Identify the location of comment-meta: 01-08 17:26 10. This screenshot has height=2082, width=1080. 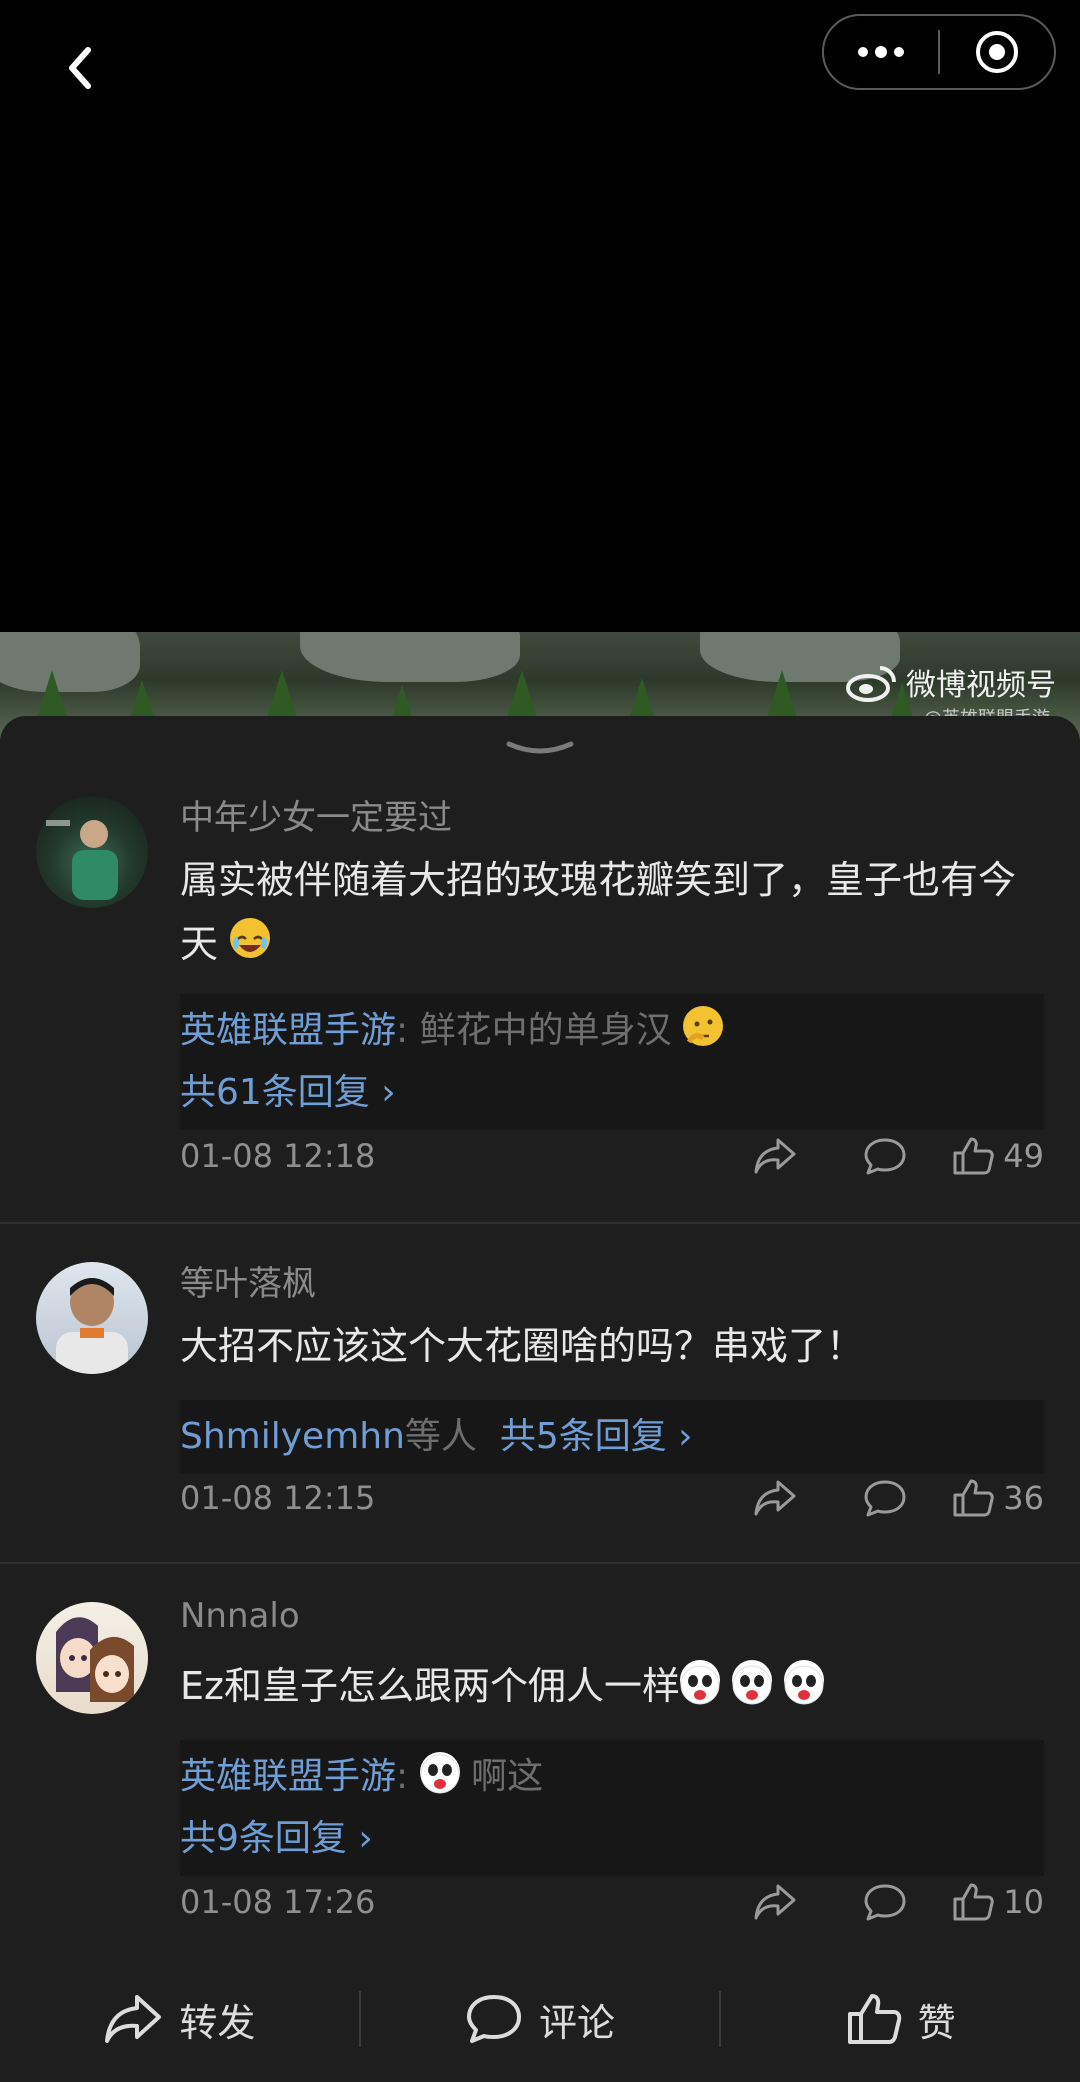
(612, 1902).